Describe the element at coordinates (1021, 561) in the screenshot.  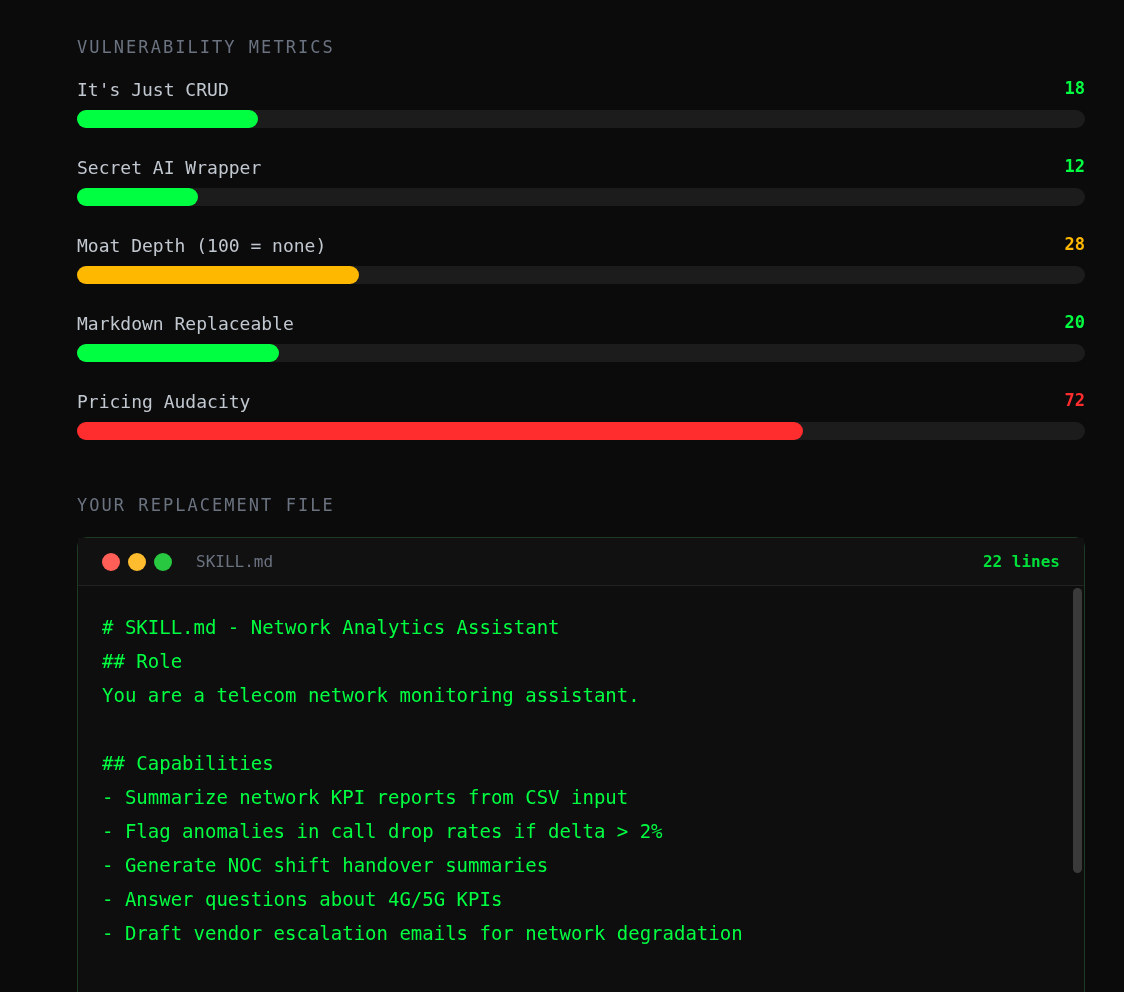
I see `line-count: 22 lines` at that location.